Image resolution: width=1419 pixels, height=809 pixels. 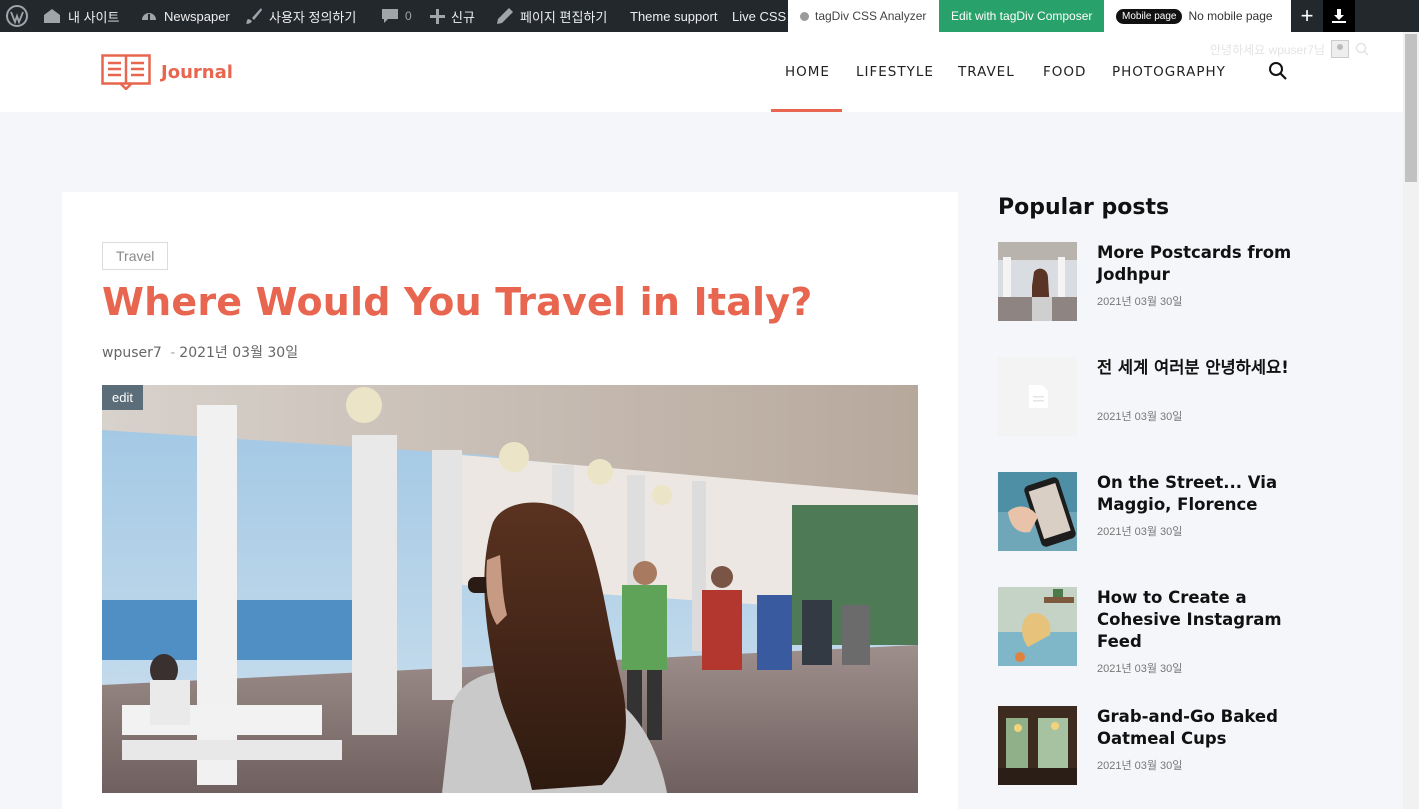 I want to click on plus-icon: +, so click(x=1307, y=15).